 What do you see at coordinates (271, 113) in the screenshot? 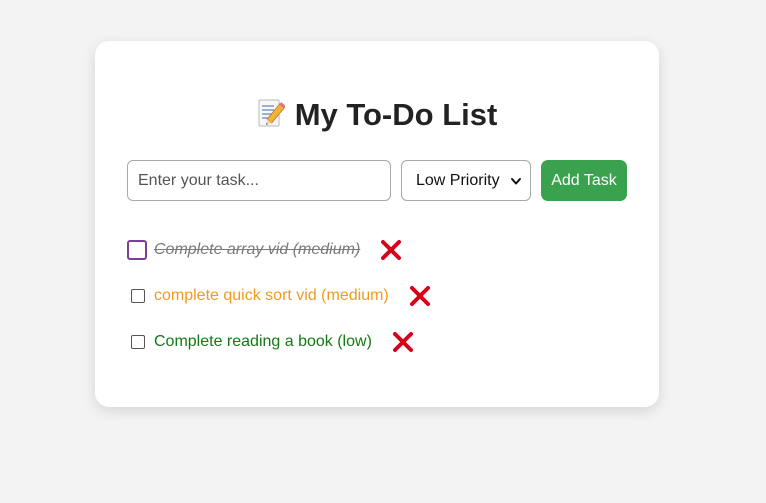
I see `memo-pencil-icon` at bounding box center [271, 113].